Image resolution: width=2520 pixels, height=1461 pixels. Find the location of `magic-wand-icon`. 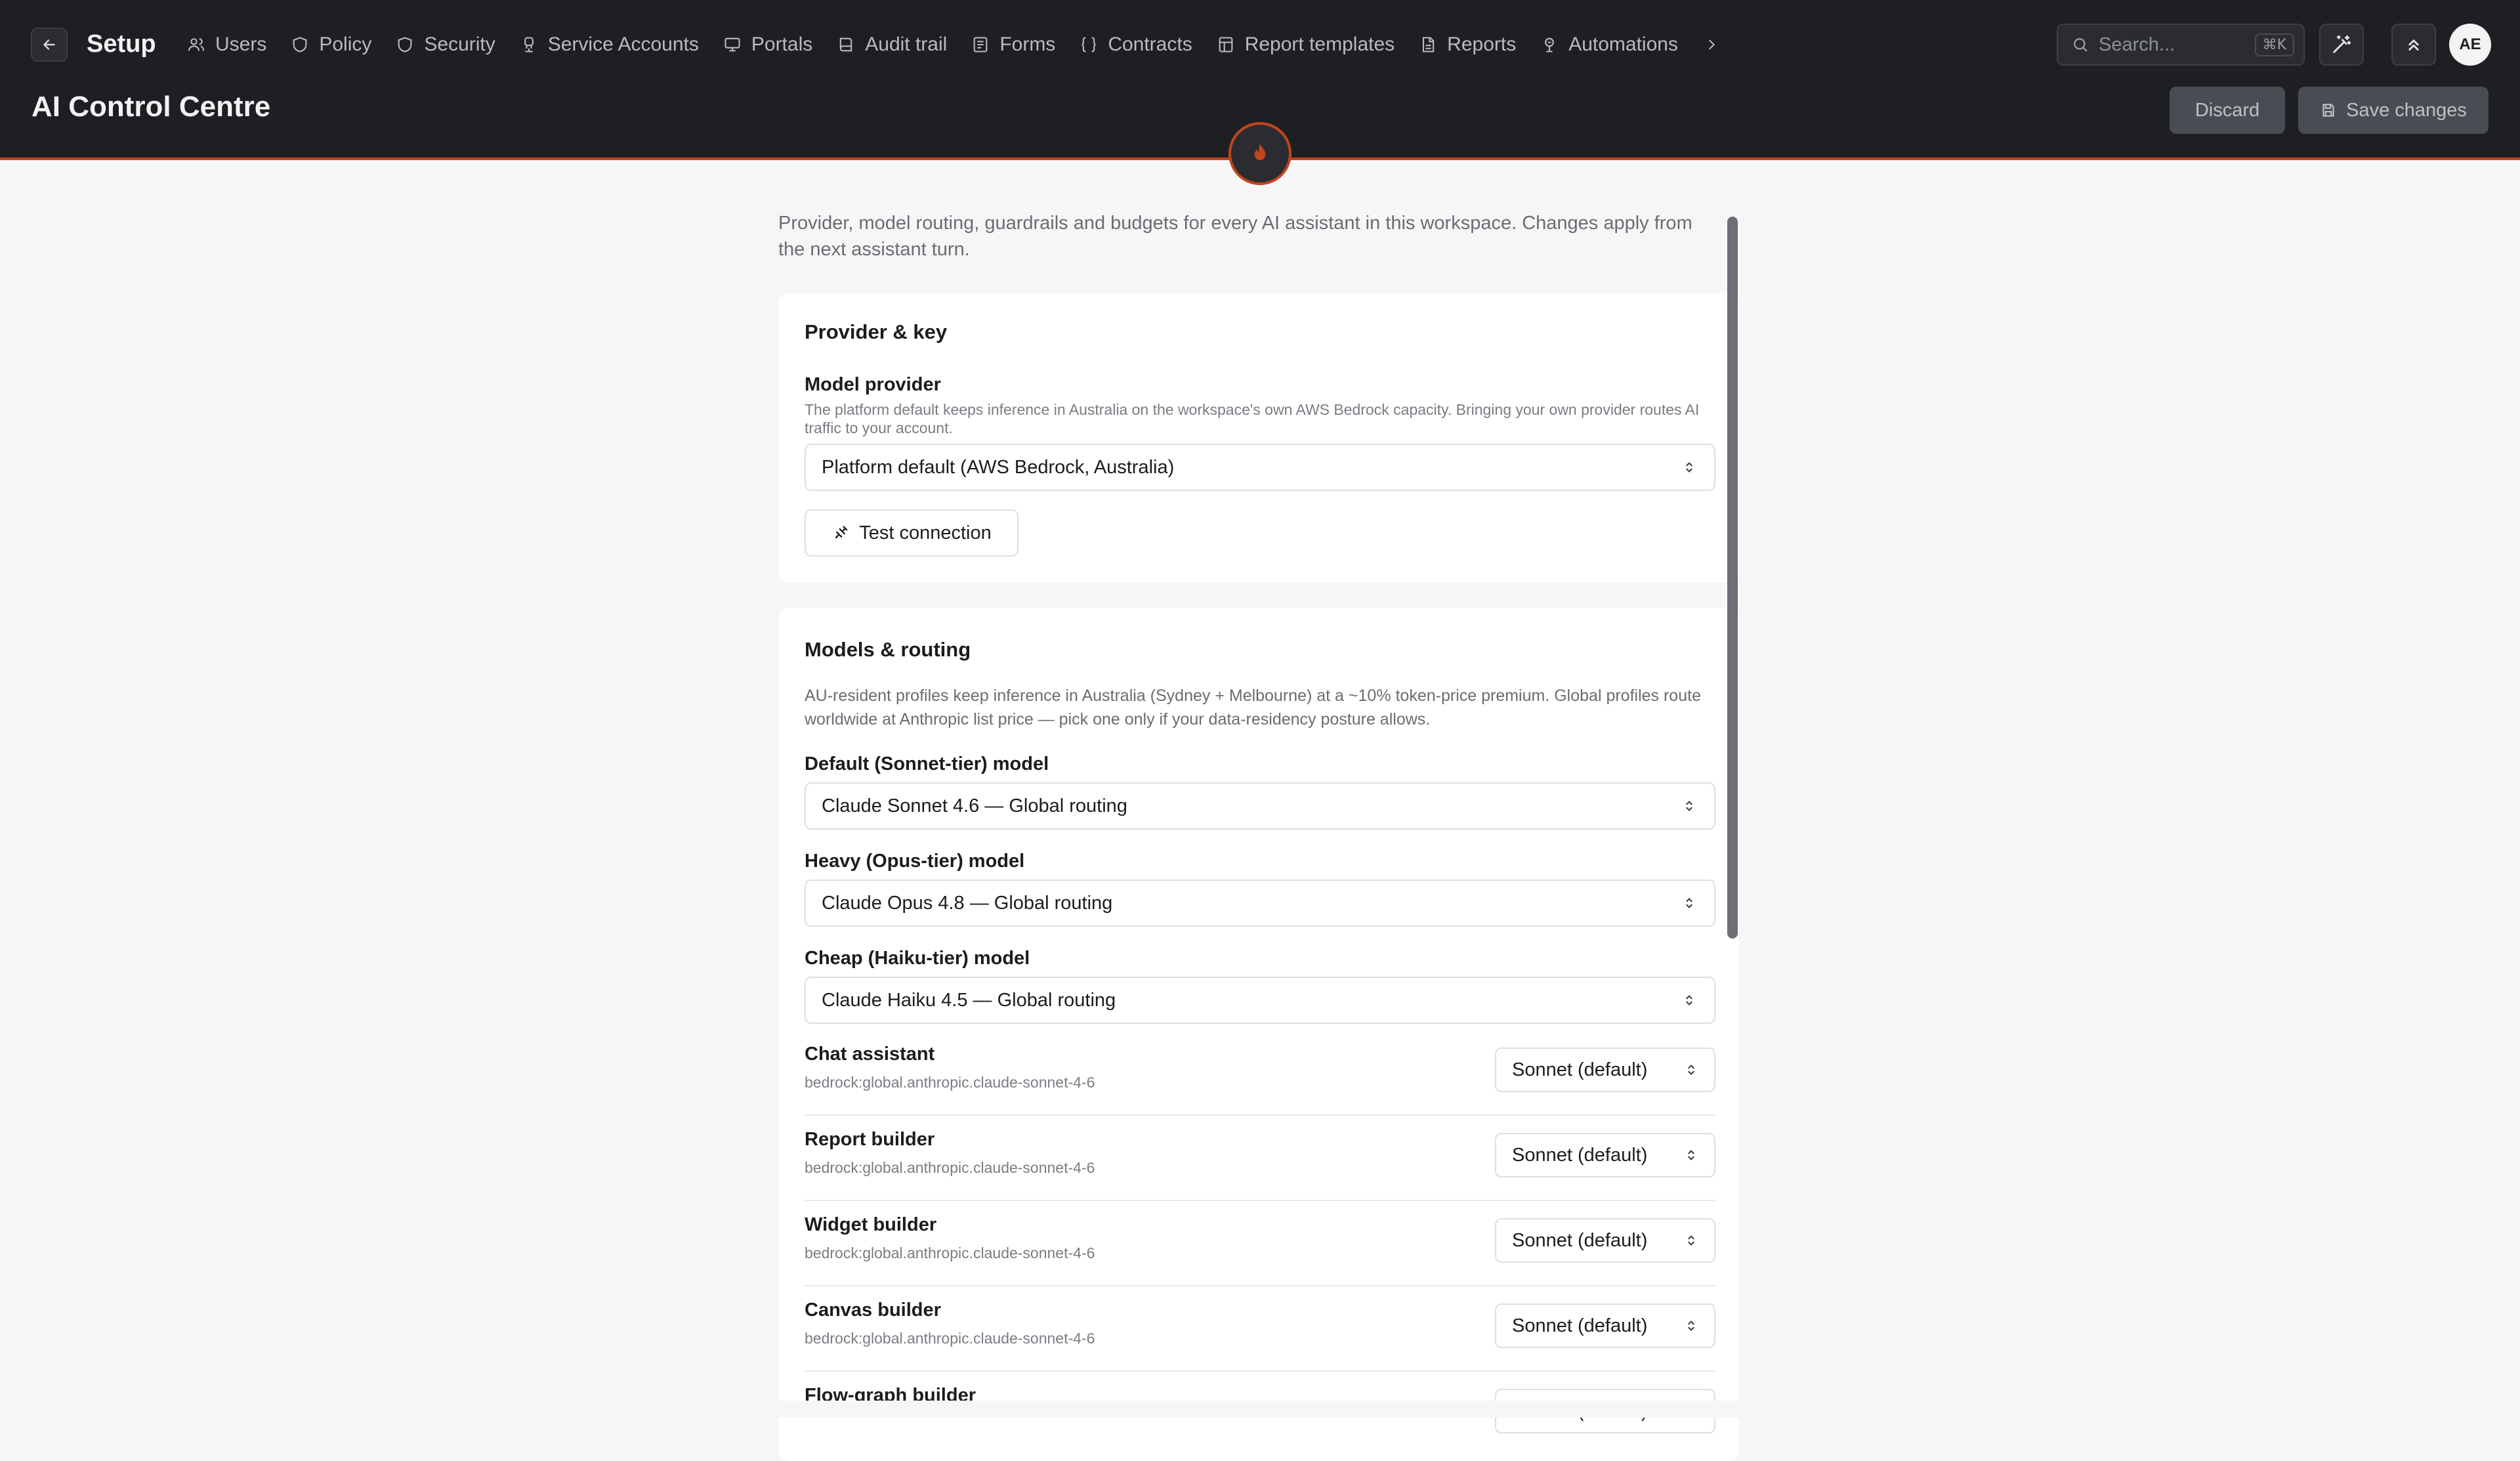

magic-wand-icon is located at coordinates (2342, 44).